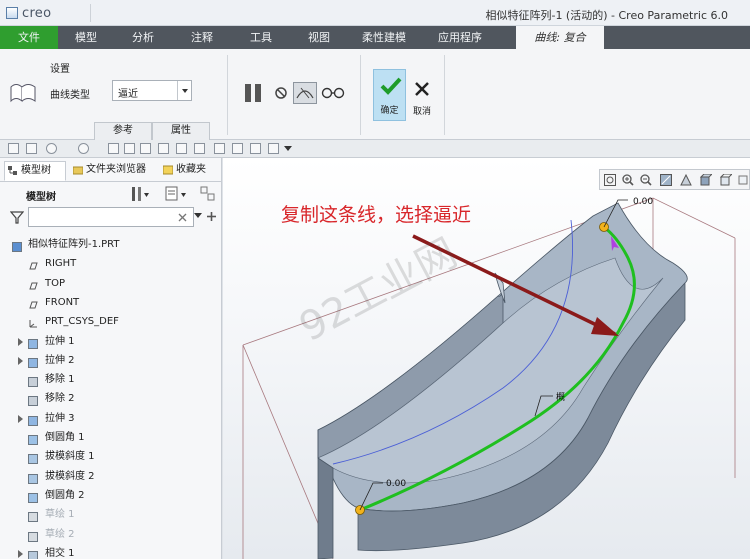  I want to click on cut-icon, so click(163, 148).